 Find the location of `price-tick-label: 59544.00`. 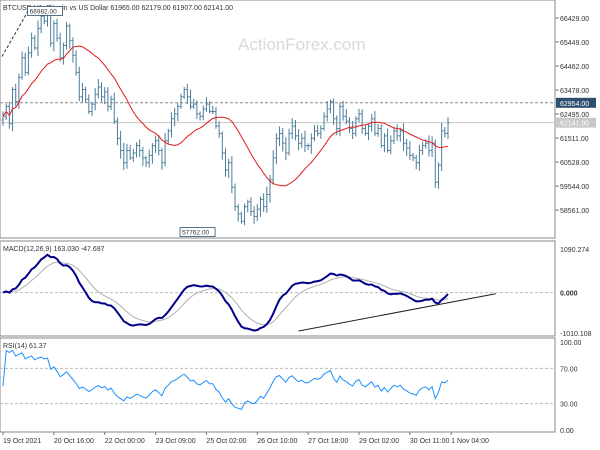

price-tick-label: 59544.00 is located at coordinates (574, 187).